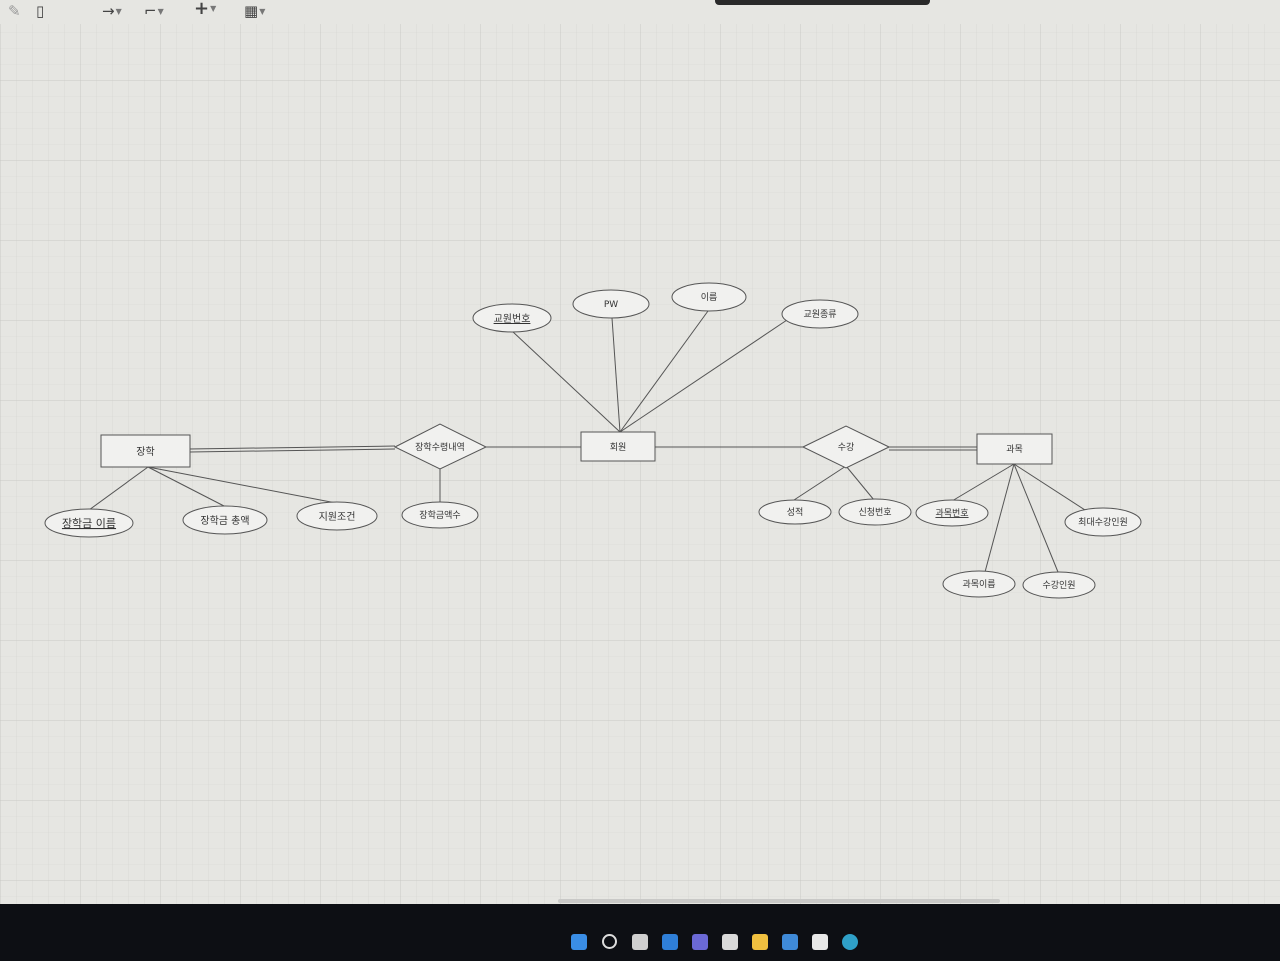 The height and width of the screenshot is (961, 1280). I want to click on attribute-label: 과목번호, so click(951, 513).